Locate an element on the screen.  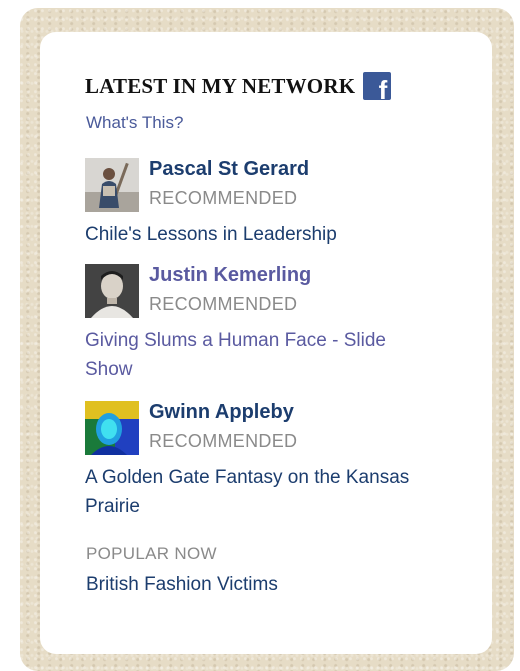
person-name-link: Gwinn Appleby is located at coordinates (221, 412).